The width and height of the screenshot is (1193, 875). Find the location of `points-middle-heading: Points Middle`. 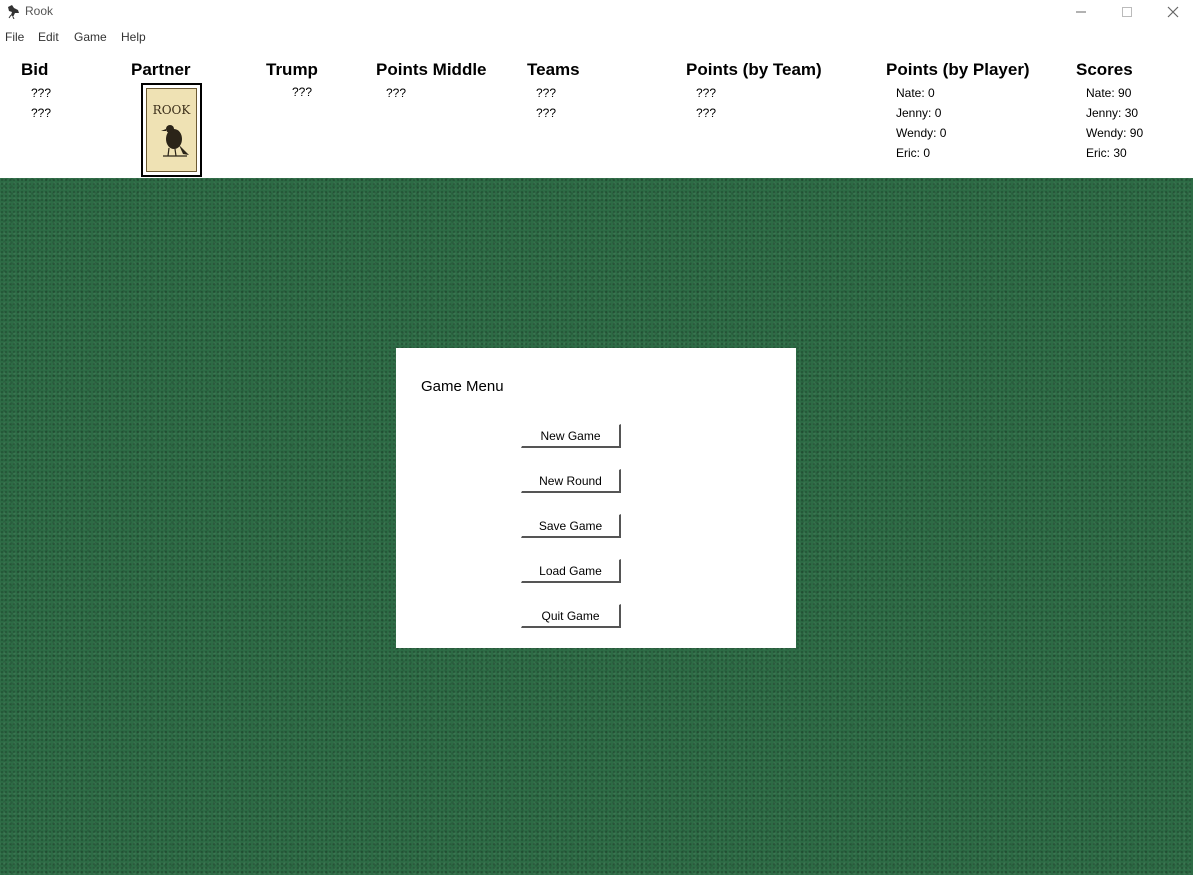

points-middle-heading: Points Middle is located at coordinates (431, 69).